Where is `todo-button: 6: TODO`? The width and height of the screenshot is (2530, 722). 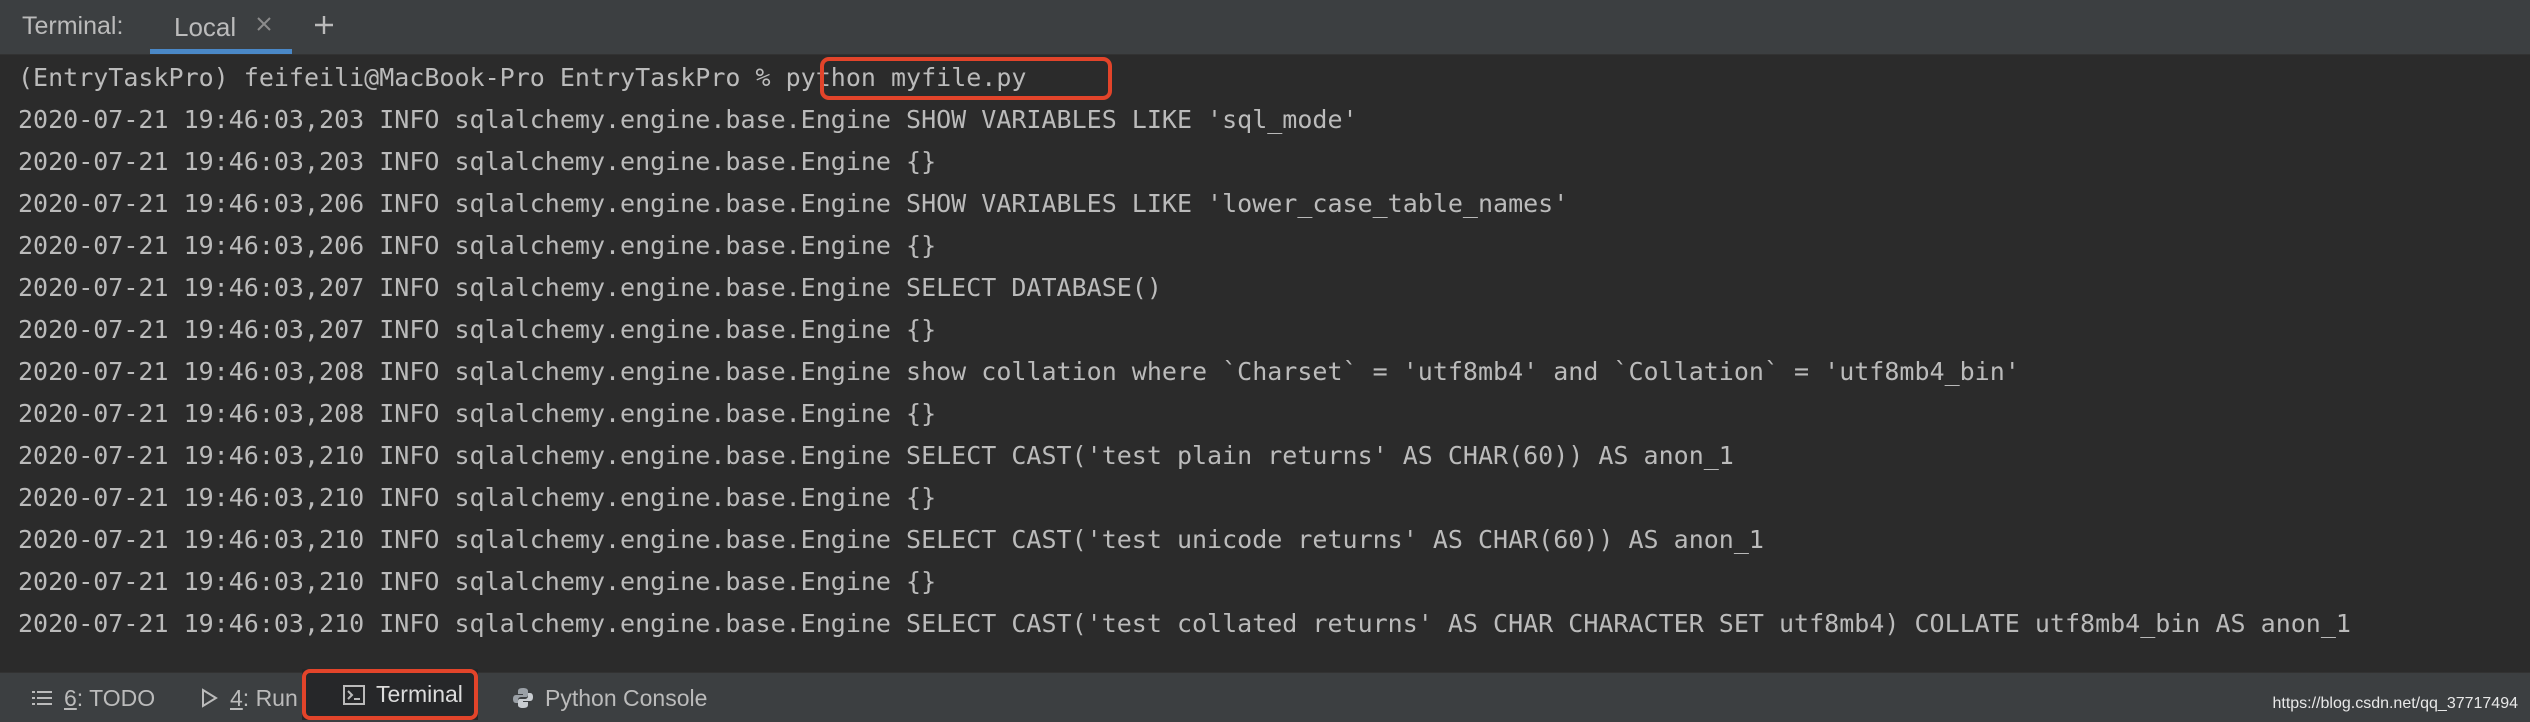 todo-button: 6: TODO is located at coordinates (95, 697).